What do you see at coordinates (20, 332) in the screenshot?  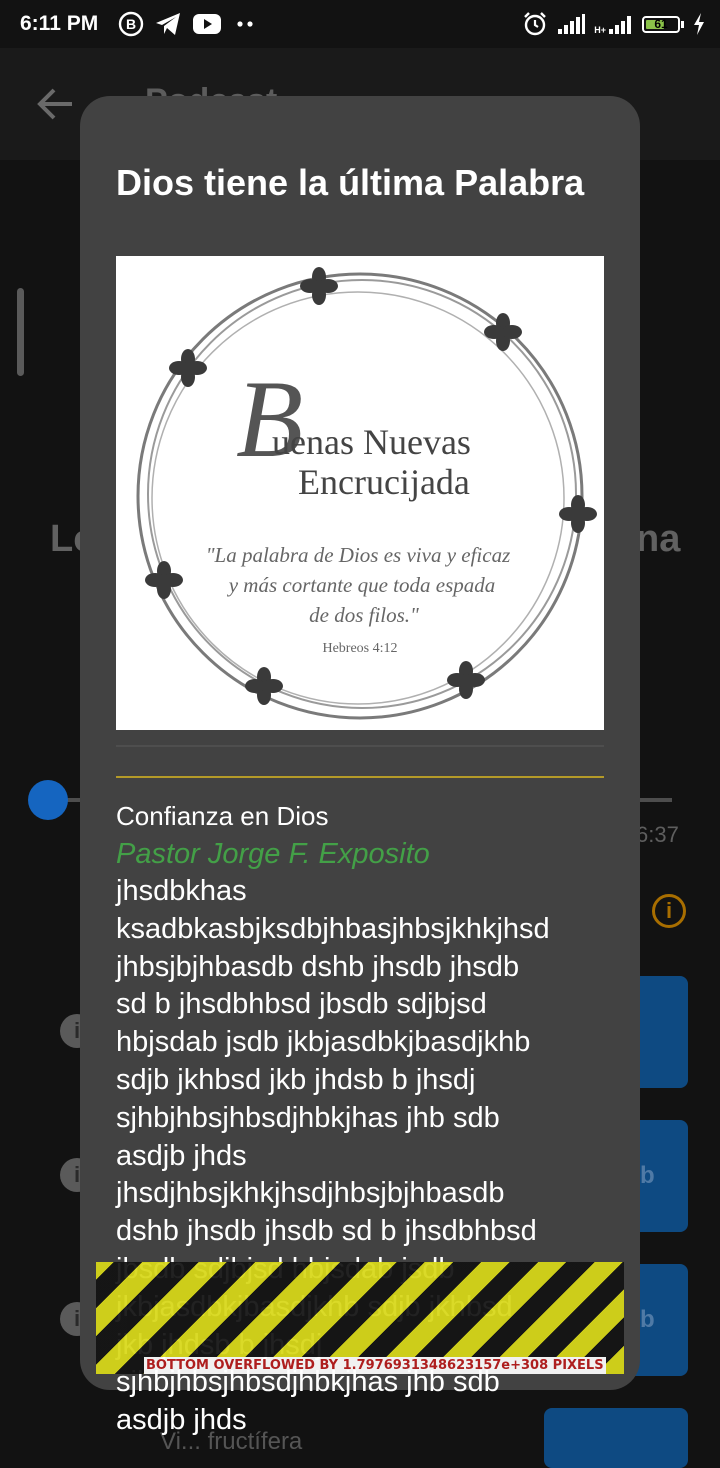 I see `scrollbar-thumb` at bounding box center [20, 332].